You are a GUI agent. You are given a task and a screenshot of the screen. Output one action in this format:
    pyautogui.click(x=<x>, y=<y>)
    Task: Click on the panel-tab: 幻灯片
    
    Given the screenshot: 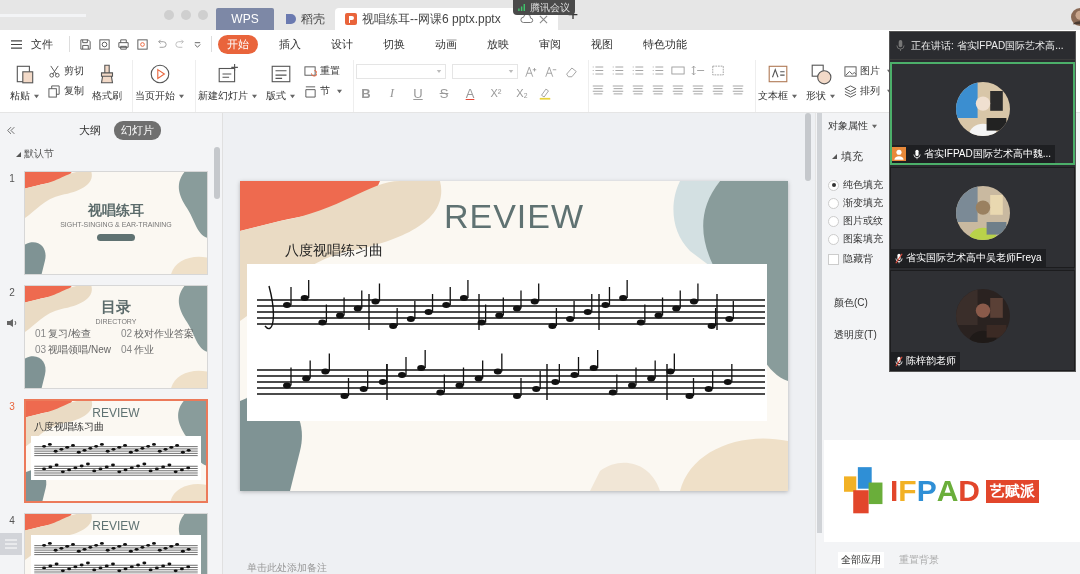 What is the action you would take?
    pyautogui.click(x=137, y=130)
    